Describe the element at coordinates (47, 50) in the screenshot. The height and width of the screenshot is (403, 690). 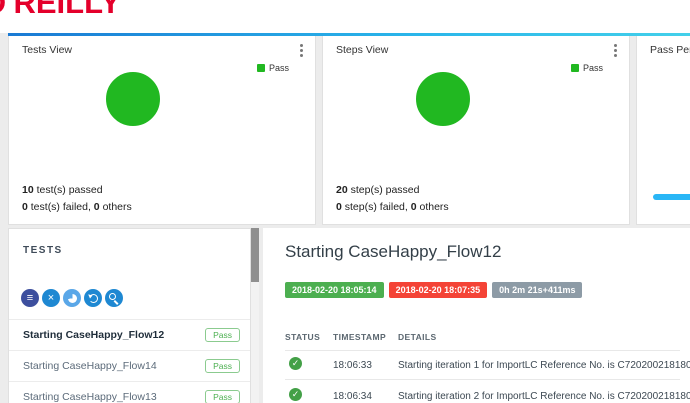
I see `tests-view-title: Tests View` at that location.